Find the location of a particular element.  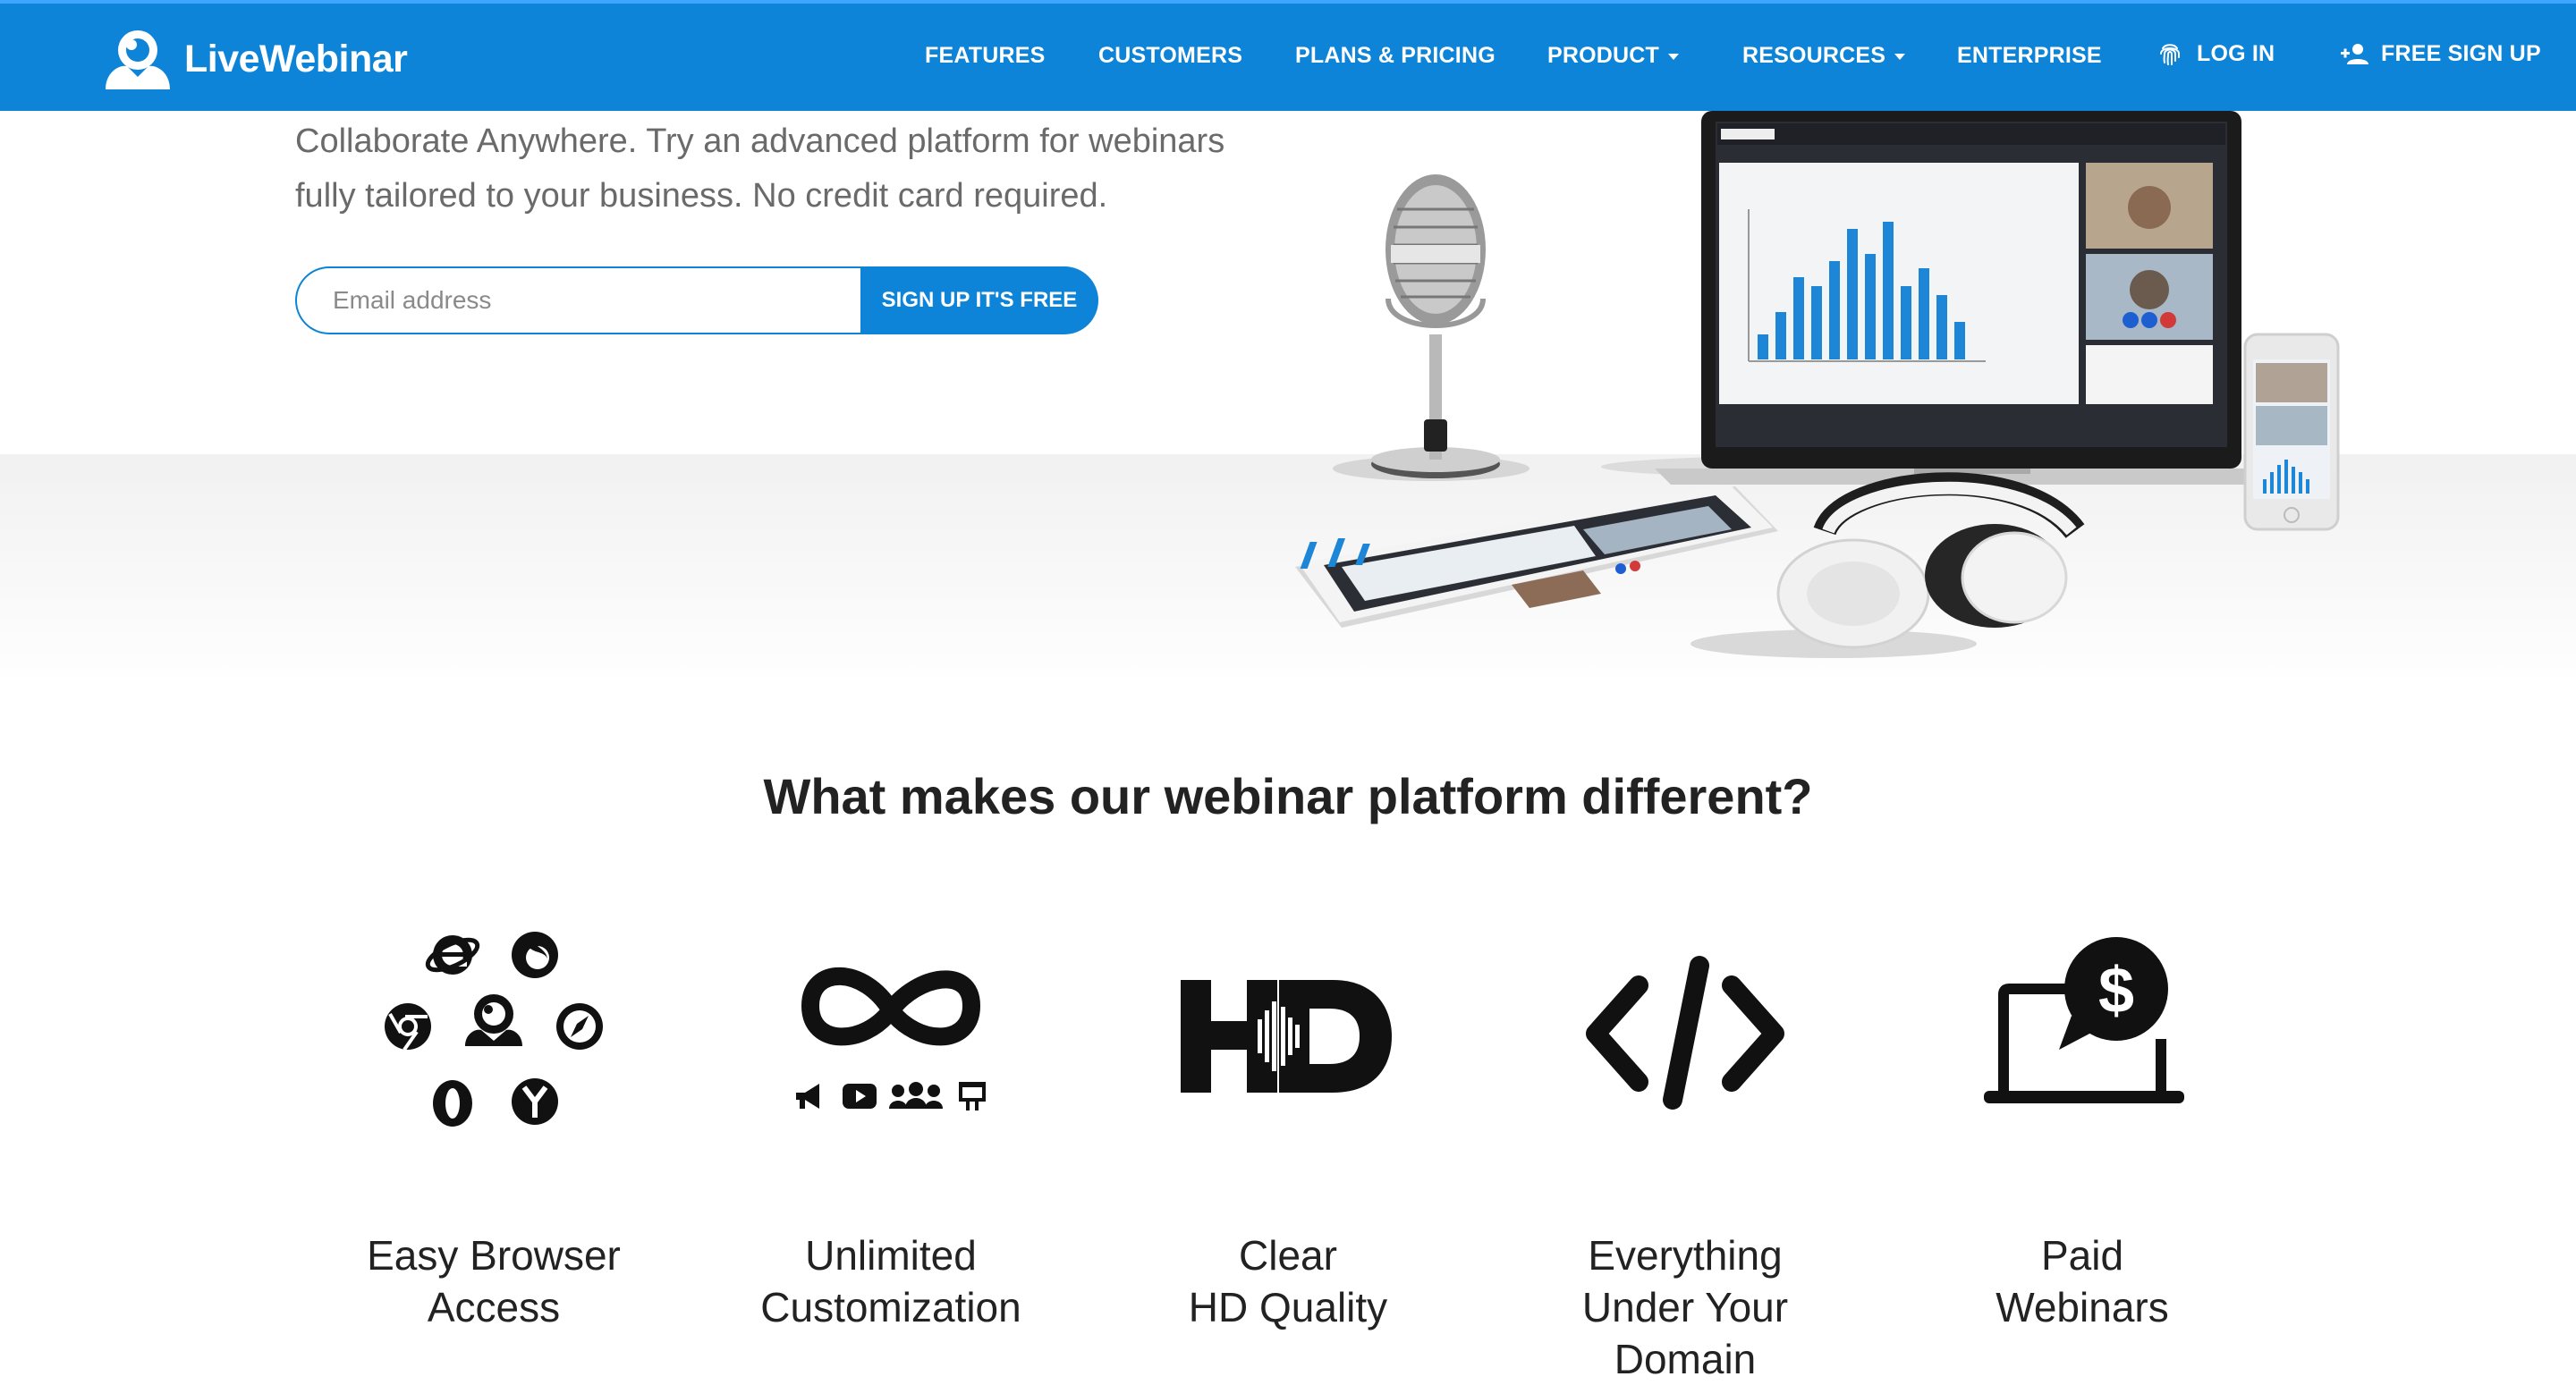

nav-enterprise: ENTERPRISE is located at coordinates (2029, 56).